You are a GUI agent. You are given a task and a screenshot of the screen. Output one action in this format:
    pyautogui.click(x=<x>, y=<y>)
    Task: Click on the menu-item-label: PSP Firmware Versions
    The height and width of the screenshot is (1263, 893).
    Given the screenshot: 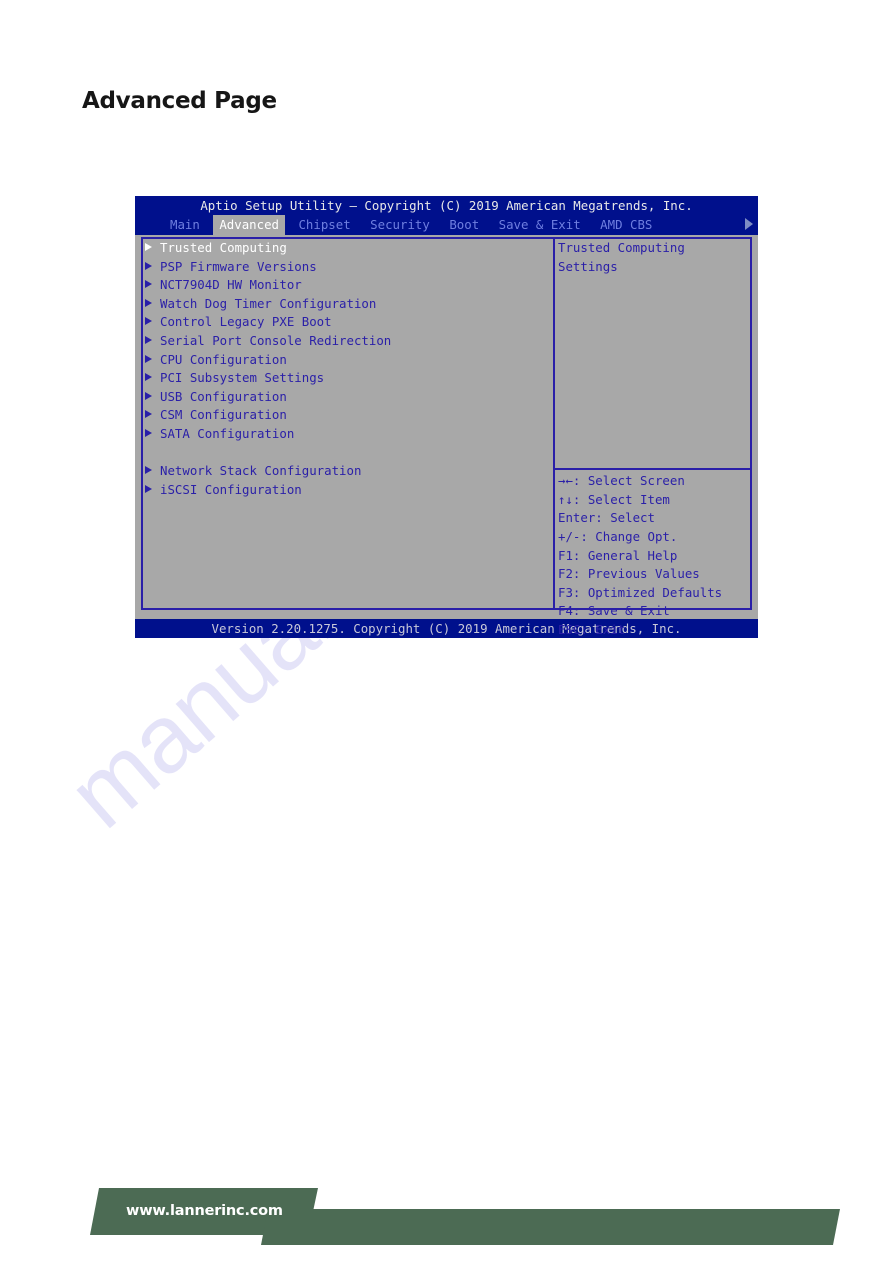 What is the action you would take?
    pyautogui.click(x=238, y=266)
    